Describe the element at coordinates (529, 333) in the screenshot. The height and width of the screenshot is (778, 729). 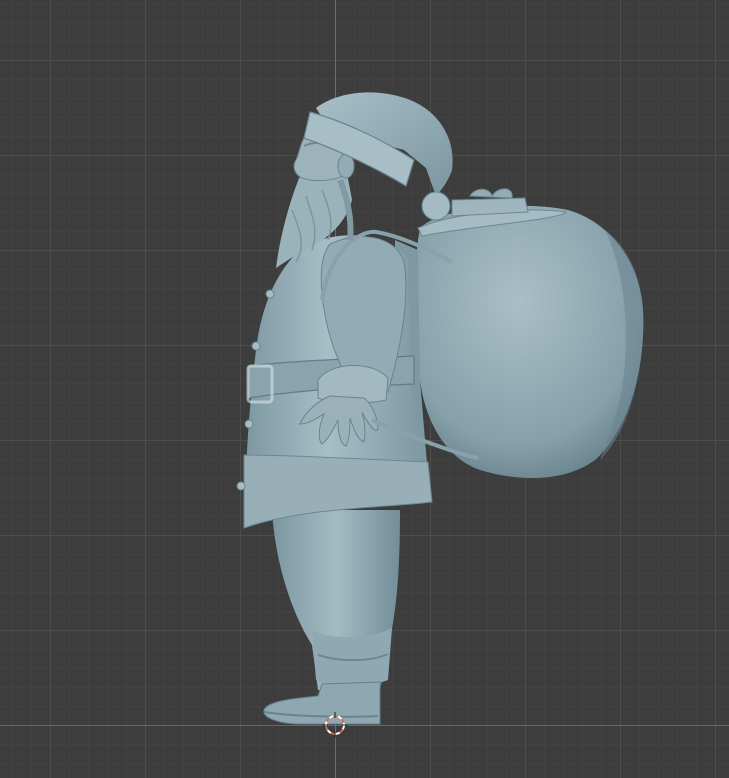
I see `sack` at that location.